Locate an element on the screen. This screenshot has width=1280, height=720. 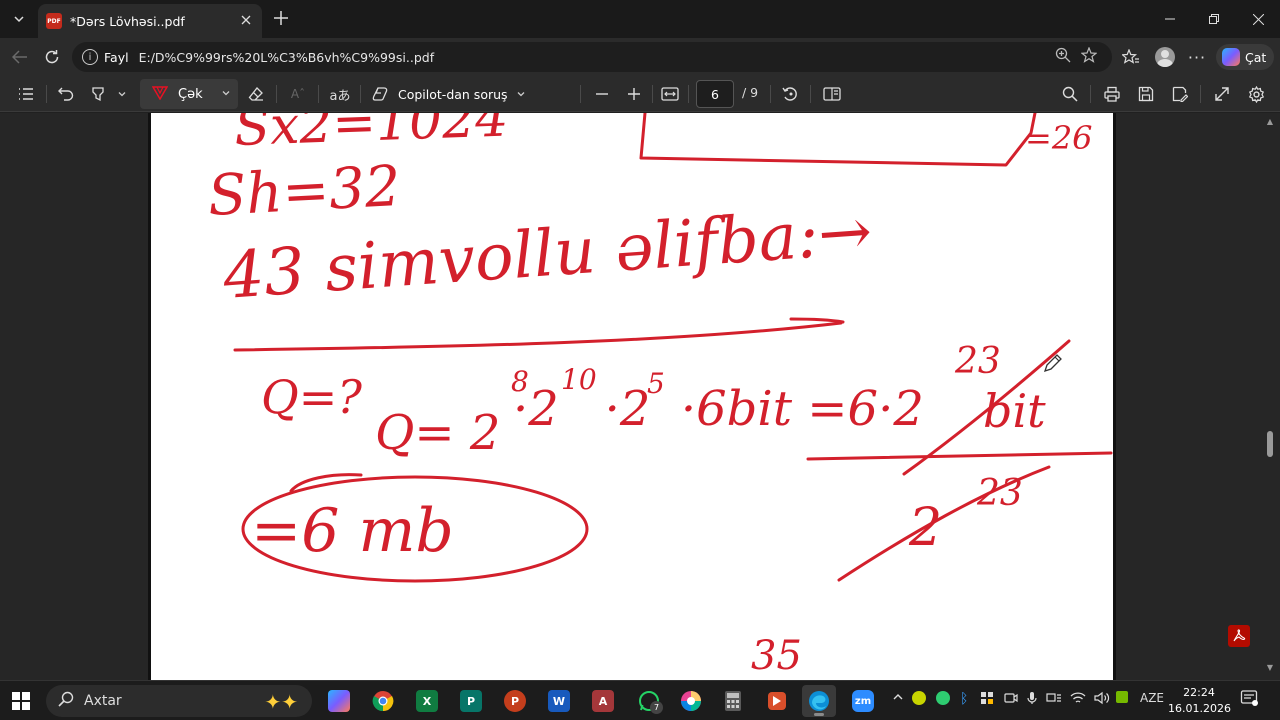
taskbar-copilot is located at coordinates (339, 701).